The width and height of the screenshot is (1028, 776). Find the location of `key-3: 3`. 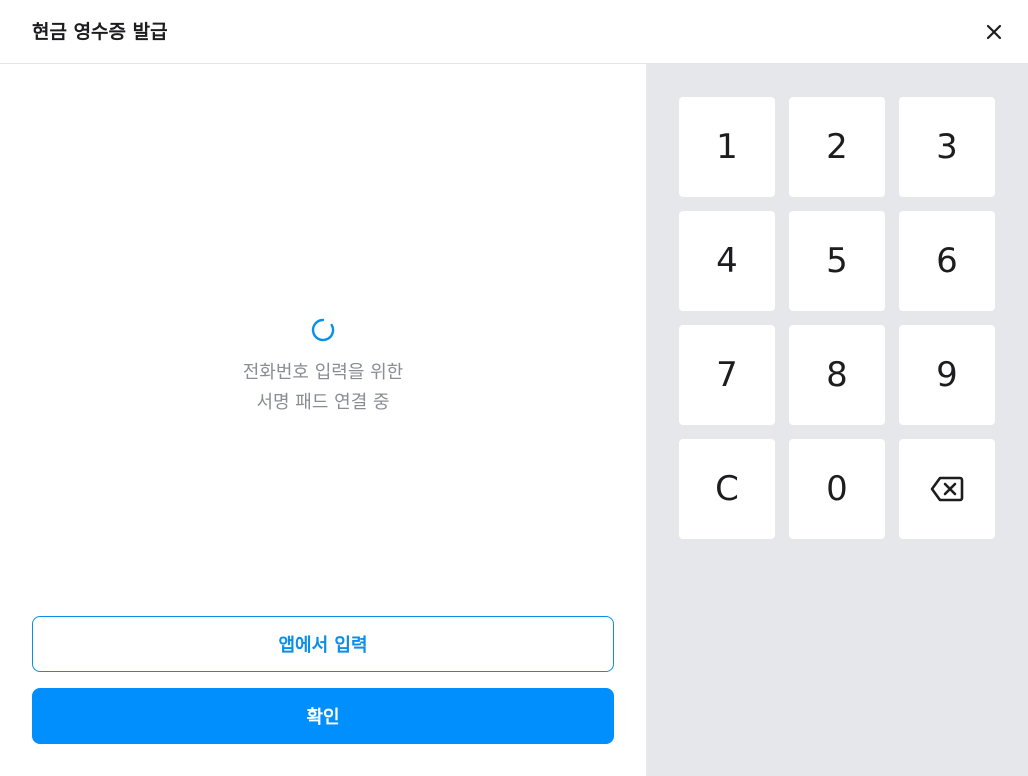

key-3: 3 is located at coordinates (947, 147).